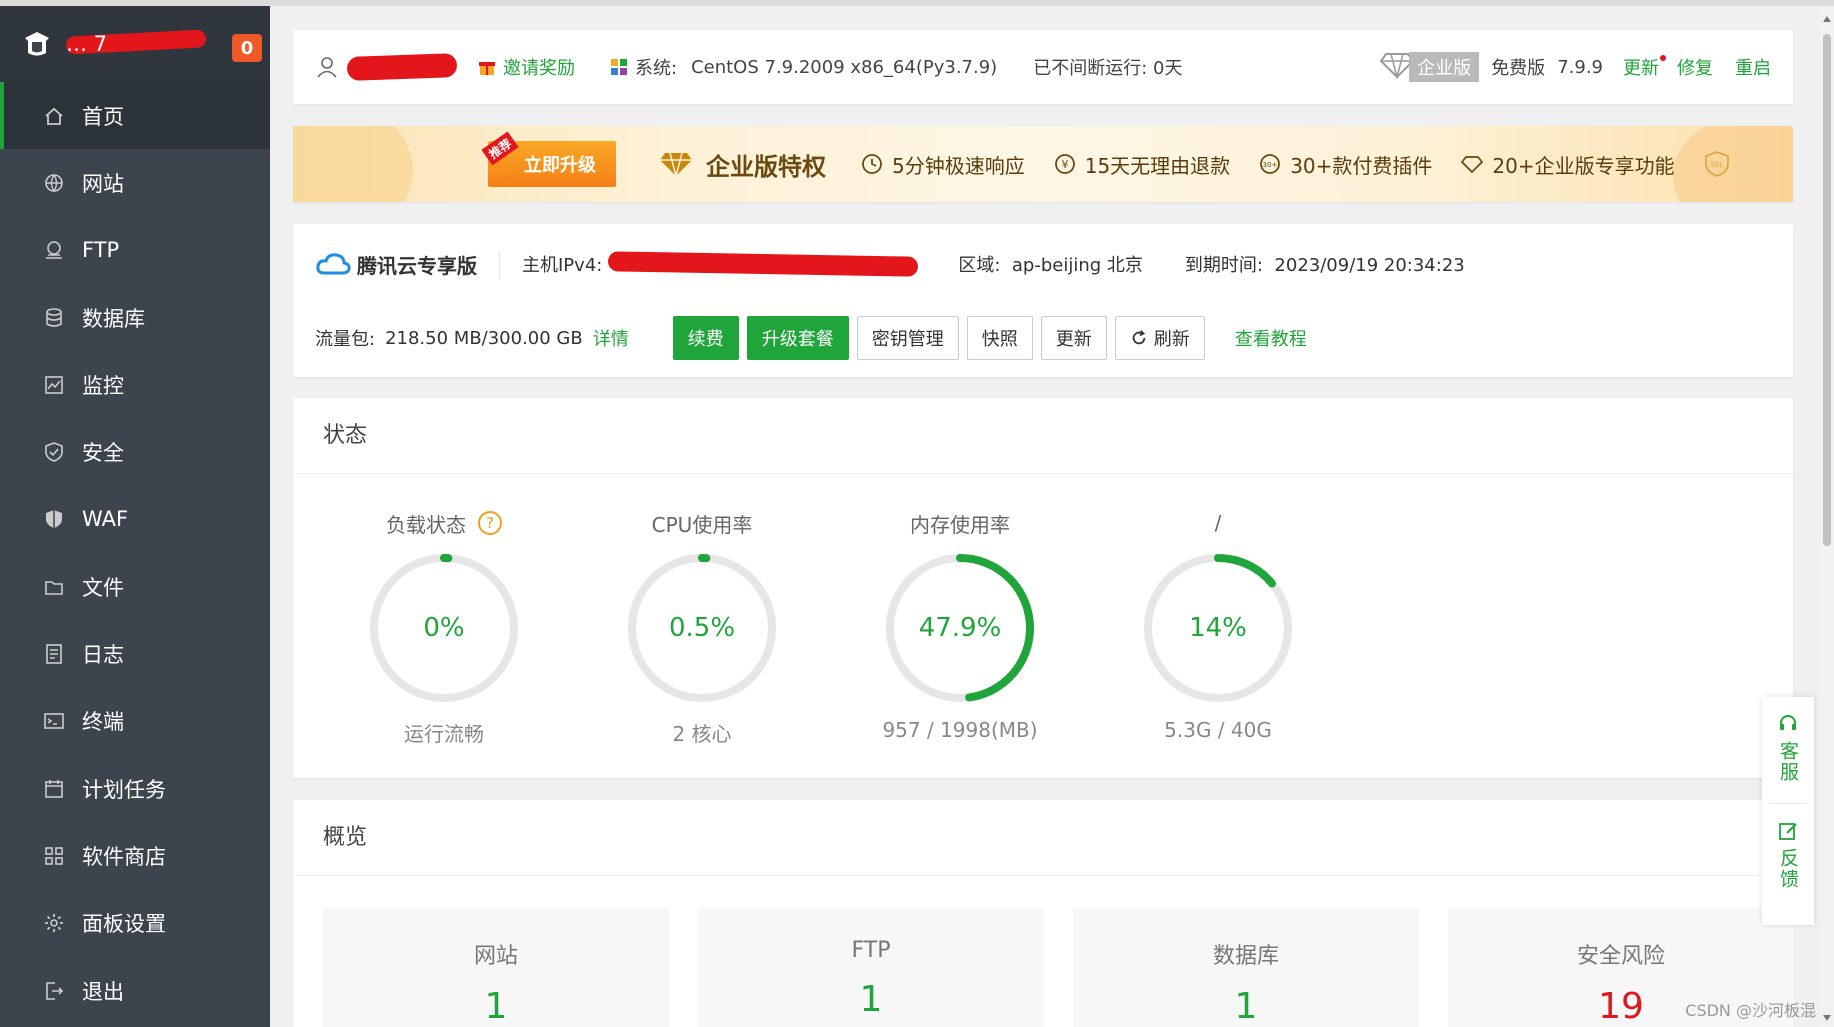 The width and height of the screenshot is (1834, 1027). What do you see at coordinates (1788, 740) in the screenshot?
I see `customer-service-button: 客服` at bounding box center [1788, 740].